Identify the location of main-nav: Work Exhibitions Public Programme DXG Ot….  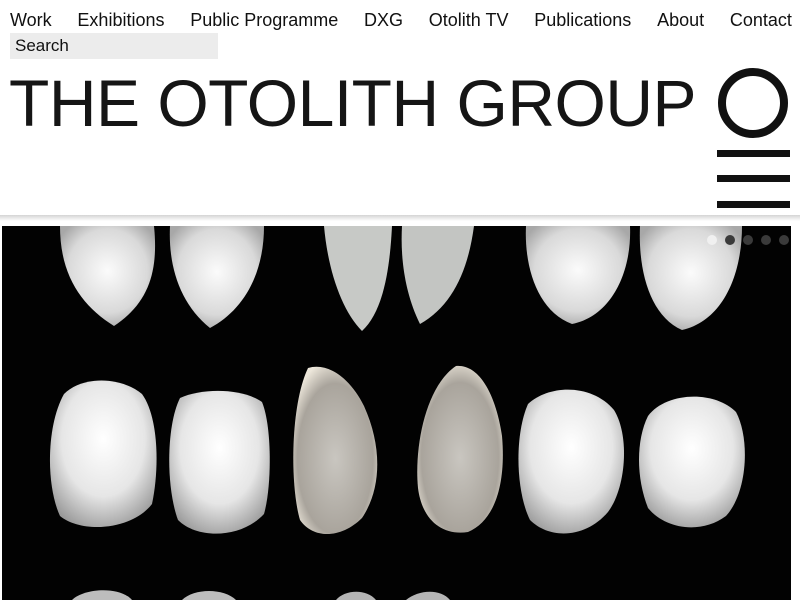
(401, 20).